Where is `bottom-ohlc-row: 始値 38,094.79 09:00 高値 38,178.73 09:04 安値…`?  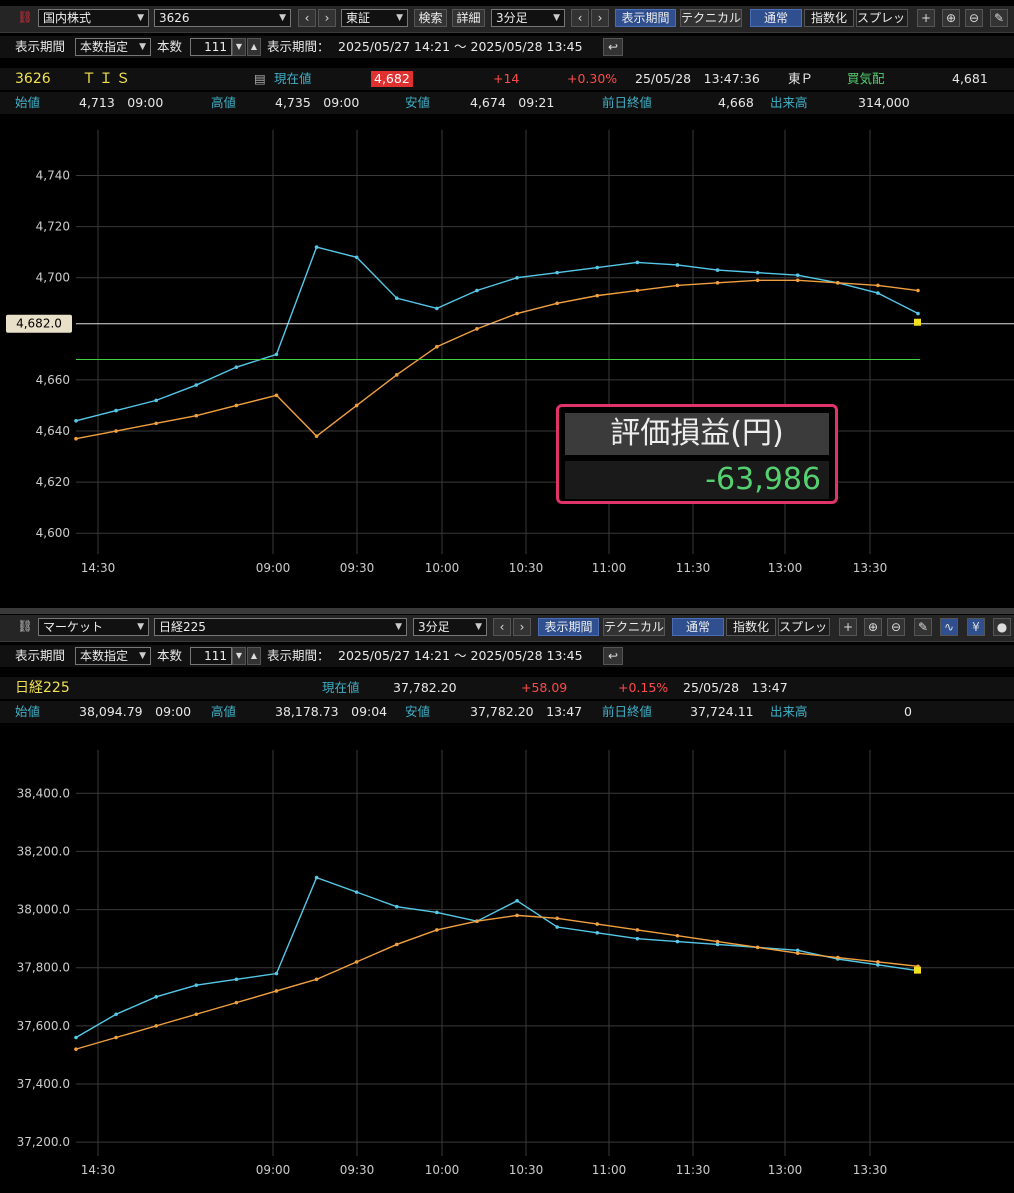 bottom-ohlc-row: 始値 38,094.79 09:00 高値 38,178.73 09:04 安値… is located at coordinates (507, 712).